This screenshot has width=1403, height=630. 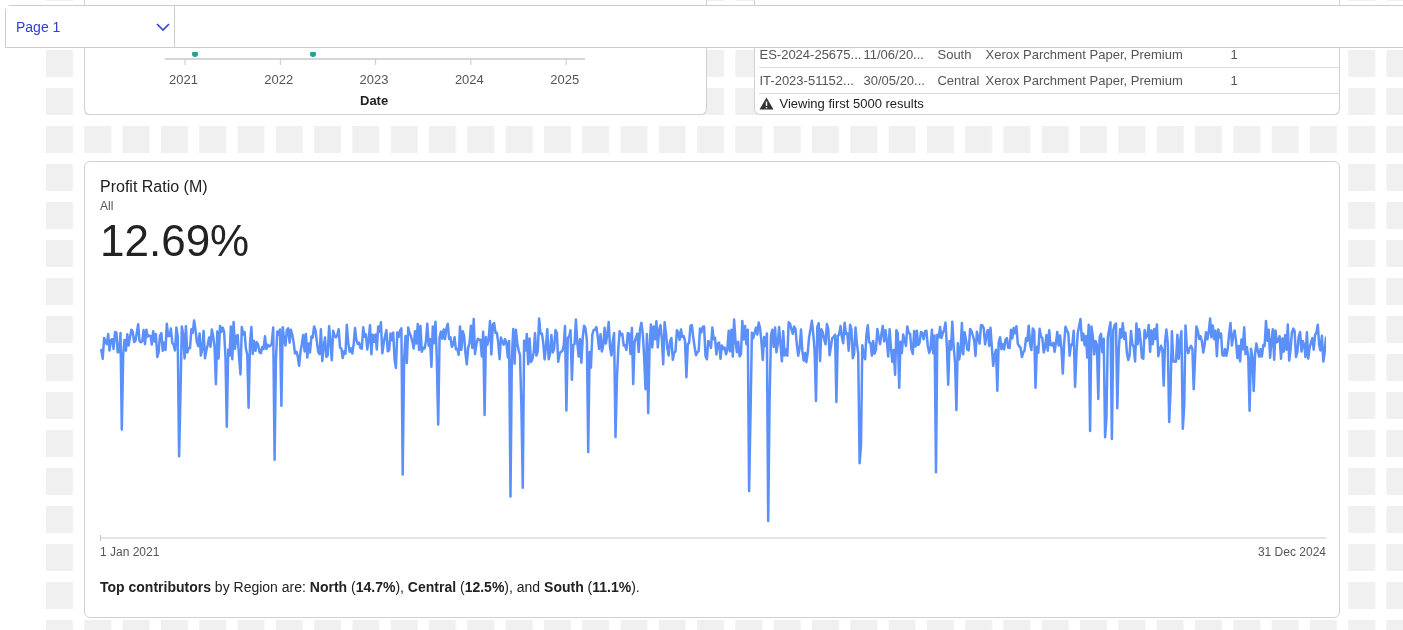 What do you see at coordinates (851, 103) in the screenshot?
I see `notice-text: Viewing first 5000 results` at bounding box center [851, 103].